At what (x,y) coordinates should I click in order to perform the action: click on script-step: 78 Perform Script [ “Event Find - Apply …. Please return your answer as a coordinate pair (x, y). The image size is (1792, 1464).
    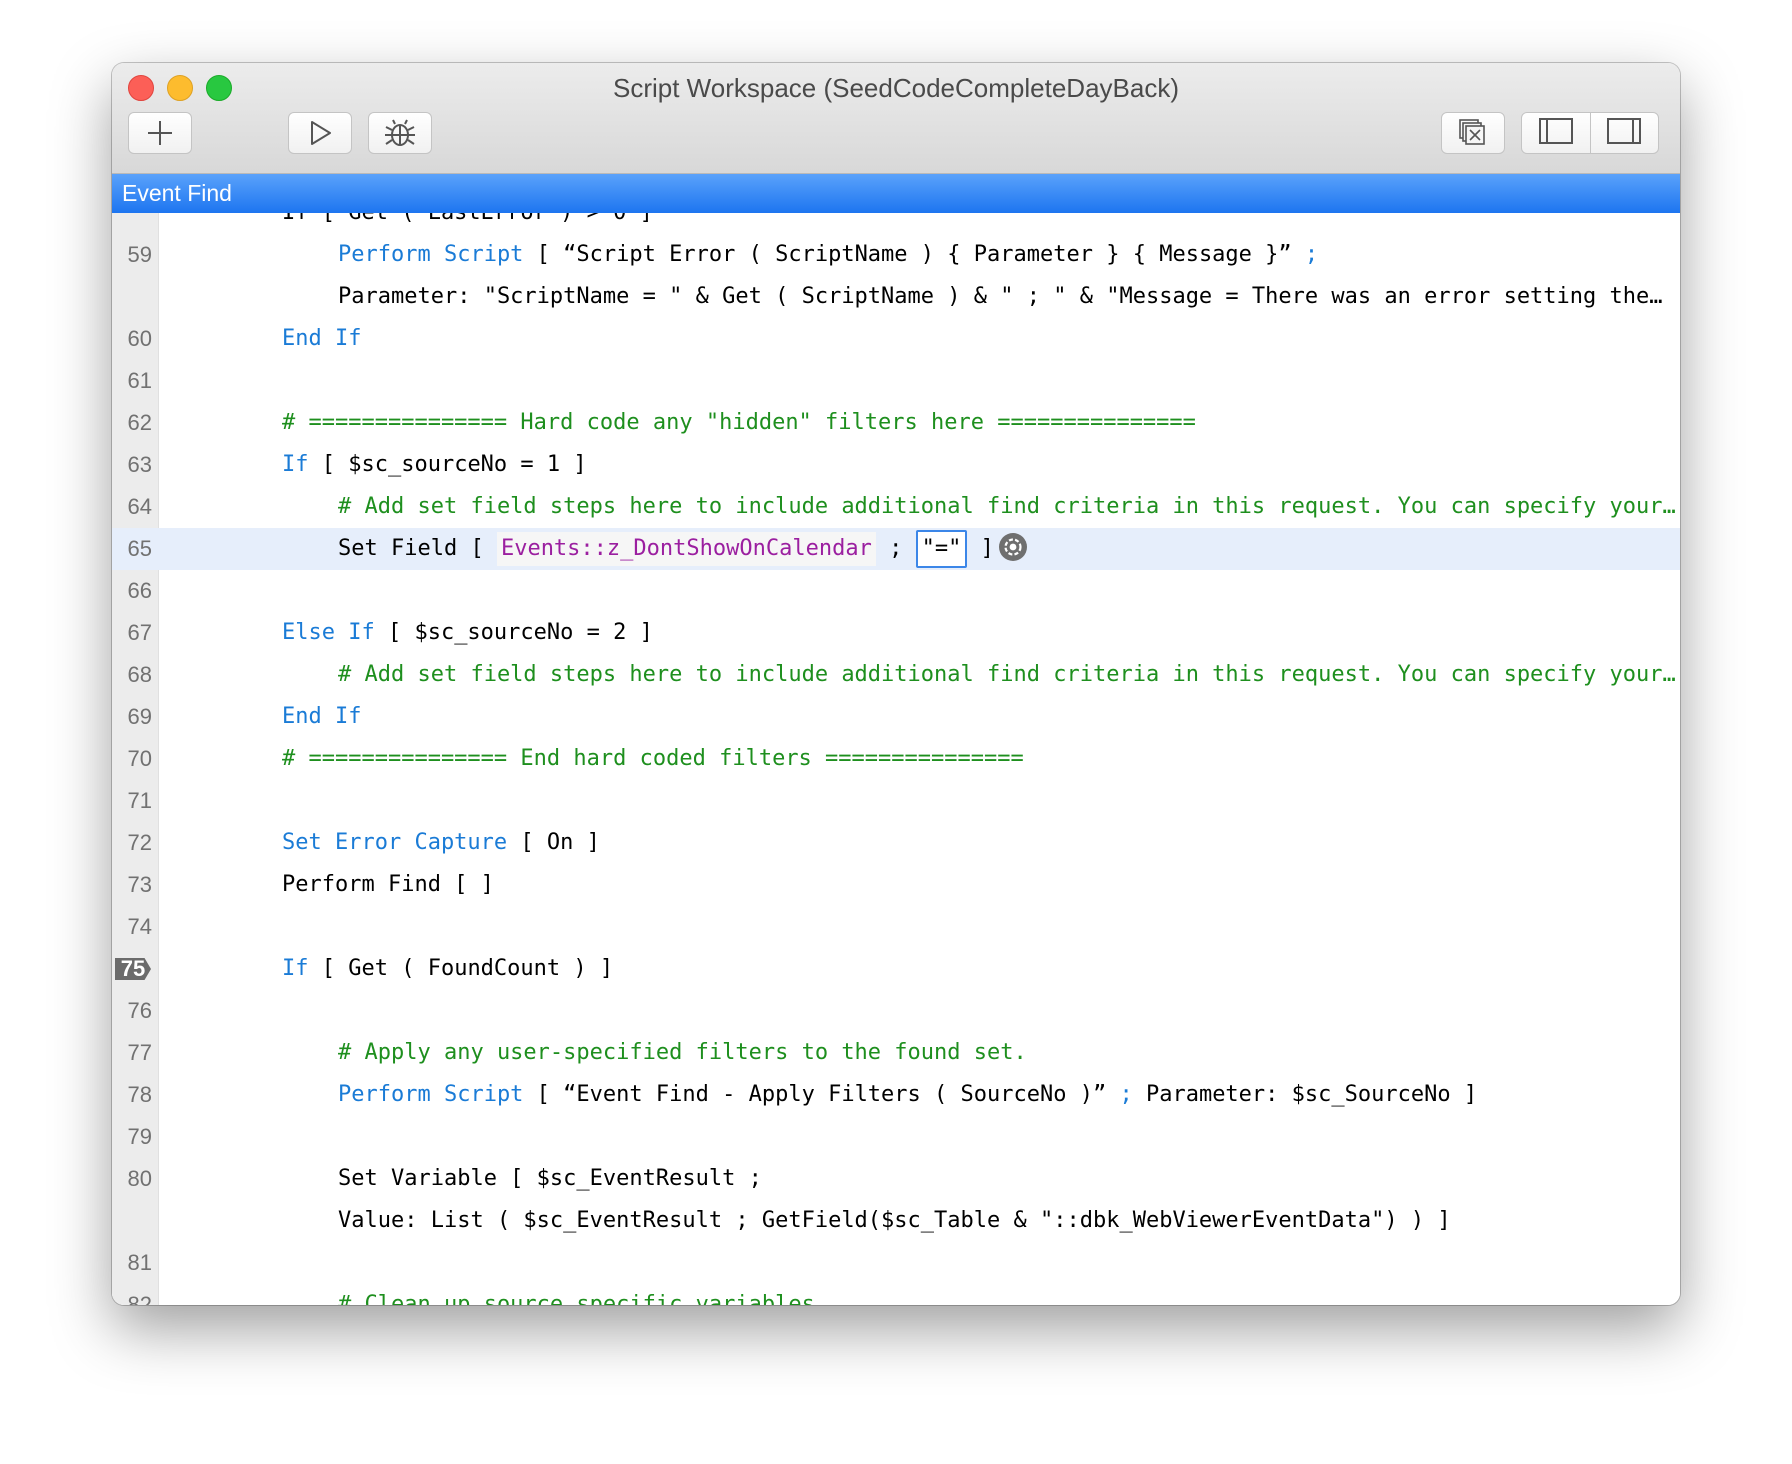
    Looking at the image, I should click on (896, 1095).